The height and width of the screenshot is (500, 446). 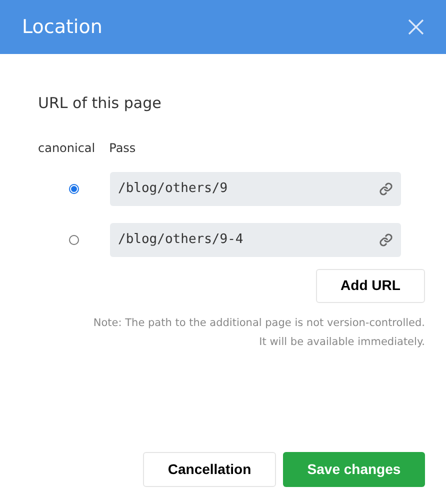 I want to click on close-icon, so click(x=416, y=27).